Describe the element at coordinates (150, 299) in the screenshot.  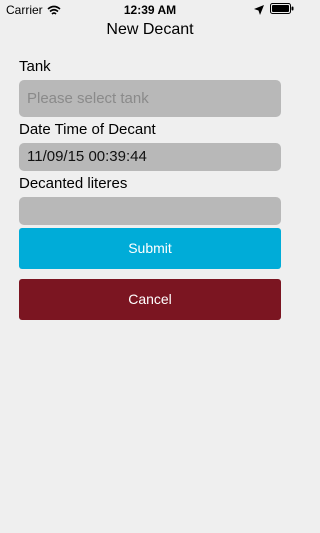
I see `cancel-button: Cancel` at that location.